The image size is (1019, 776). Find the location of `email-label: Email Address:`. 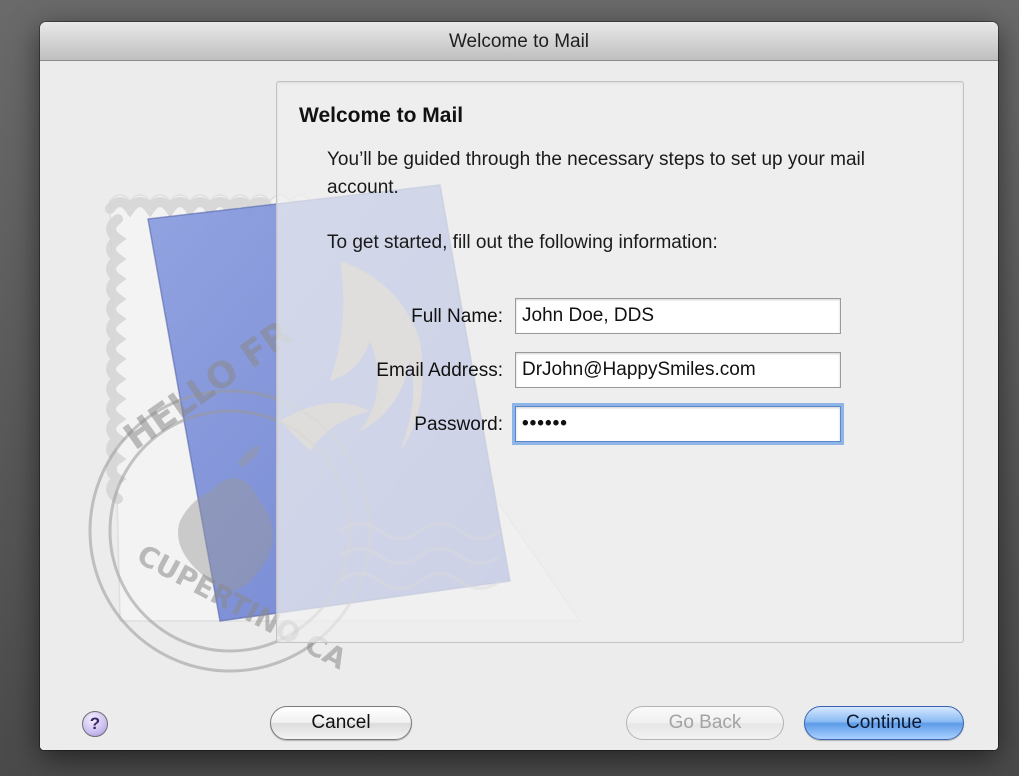

email-label: Email Address: is located at coordinates (439, 370).